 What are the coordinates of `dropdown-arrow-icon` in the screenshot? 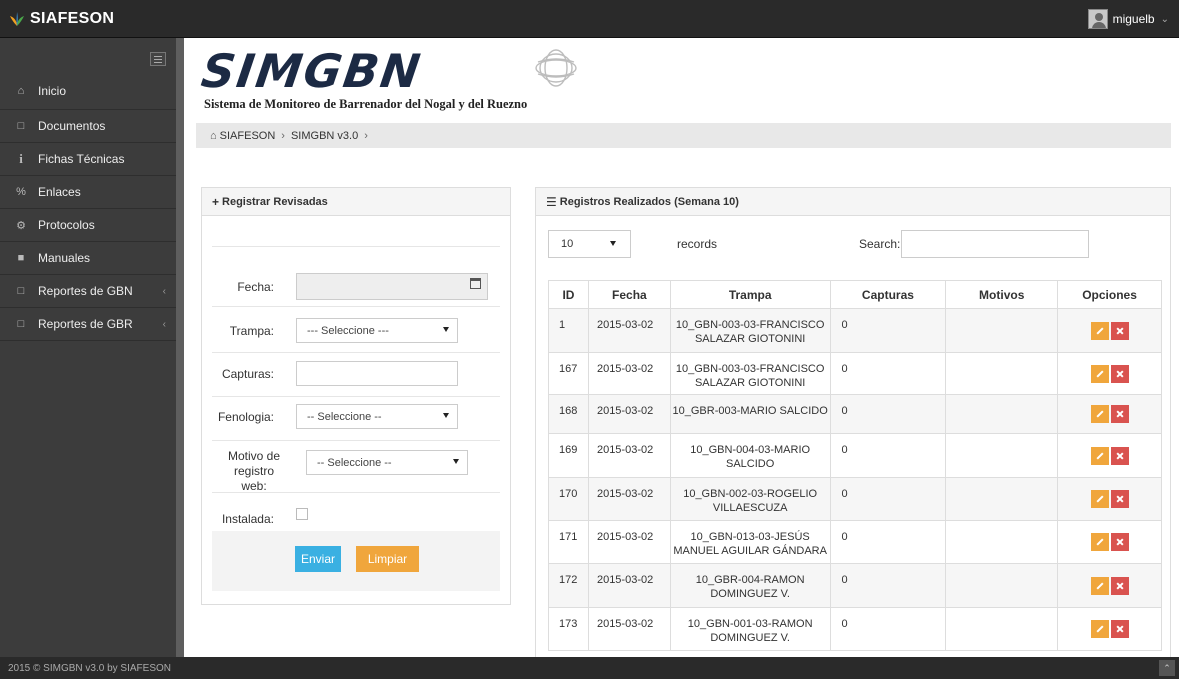 It's located at (446, 415).